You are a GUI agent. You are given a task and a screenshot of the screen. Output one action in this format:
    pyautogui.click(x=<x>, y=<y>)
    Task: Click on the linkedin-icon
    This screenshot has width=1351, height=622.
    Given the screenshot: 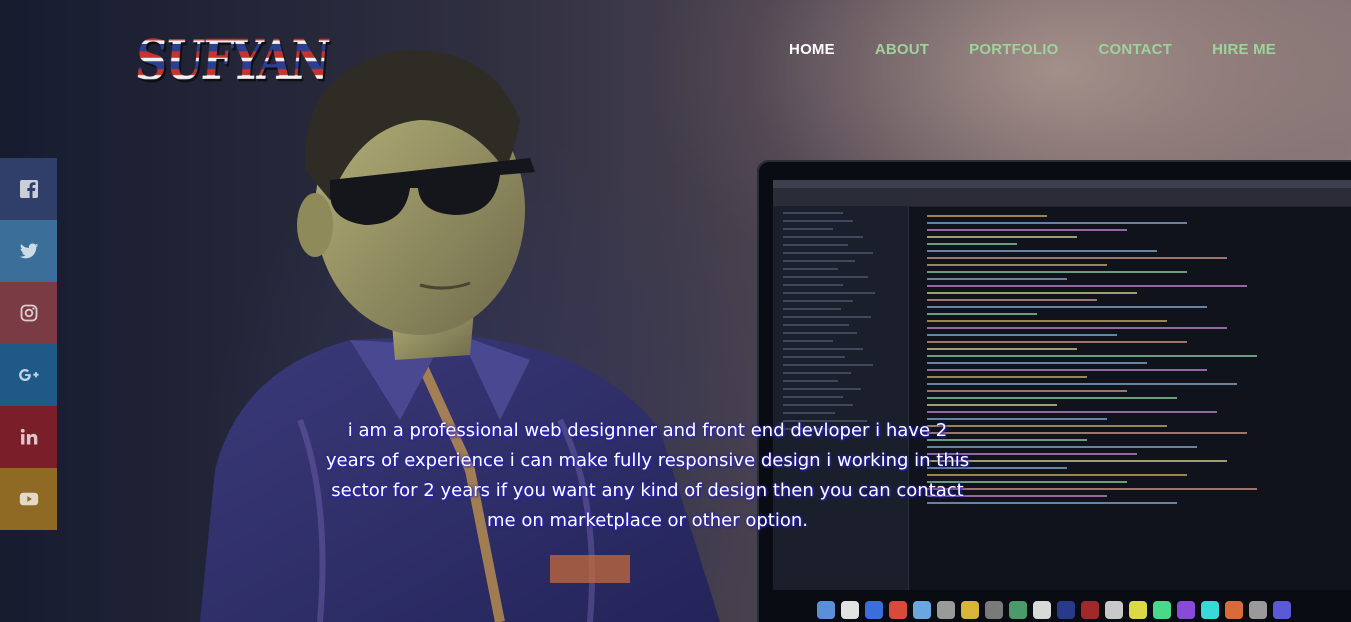 What is the action you would take?
    pyautogui.click(x=28, y=436)
    